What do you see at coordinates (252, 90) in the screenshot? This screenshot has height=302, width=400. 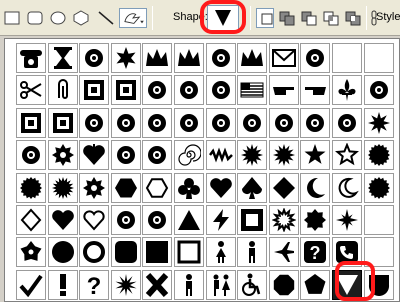 I see `shape-cell-flag-usa` at bounding box center [252, 90].